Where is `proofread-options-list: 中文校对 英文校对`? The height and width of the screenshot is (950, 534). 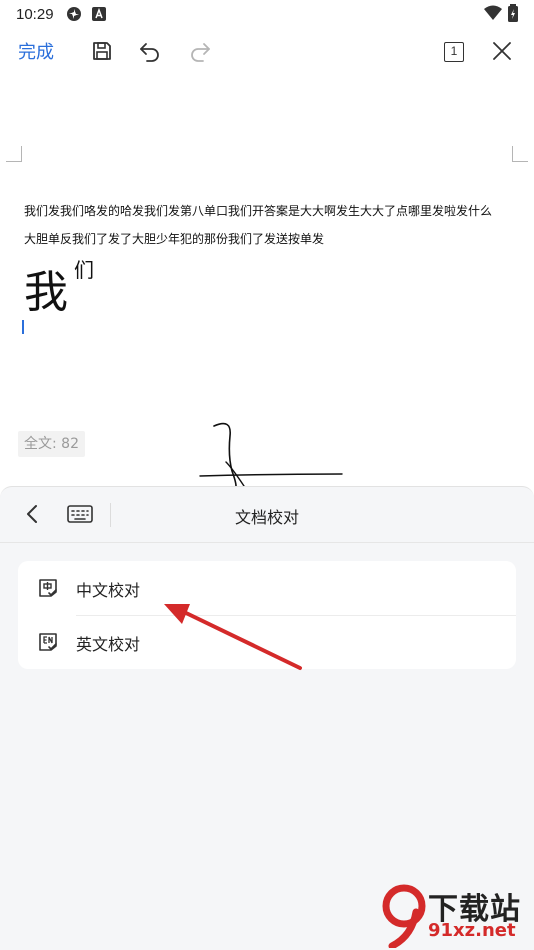 proofread-options-list: 中文校对 英文校对 is located at coordinates (267, 615).